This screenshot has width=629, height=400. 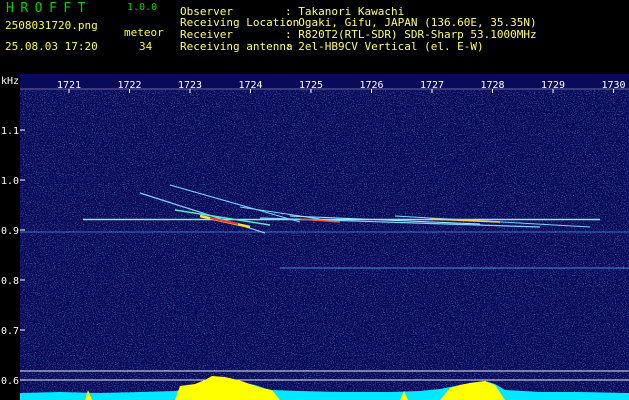 I want to click on location-label: Receiving Location, so click(x=240, y=22).